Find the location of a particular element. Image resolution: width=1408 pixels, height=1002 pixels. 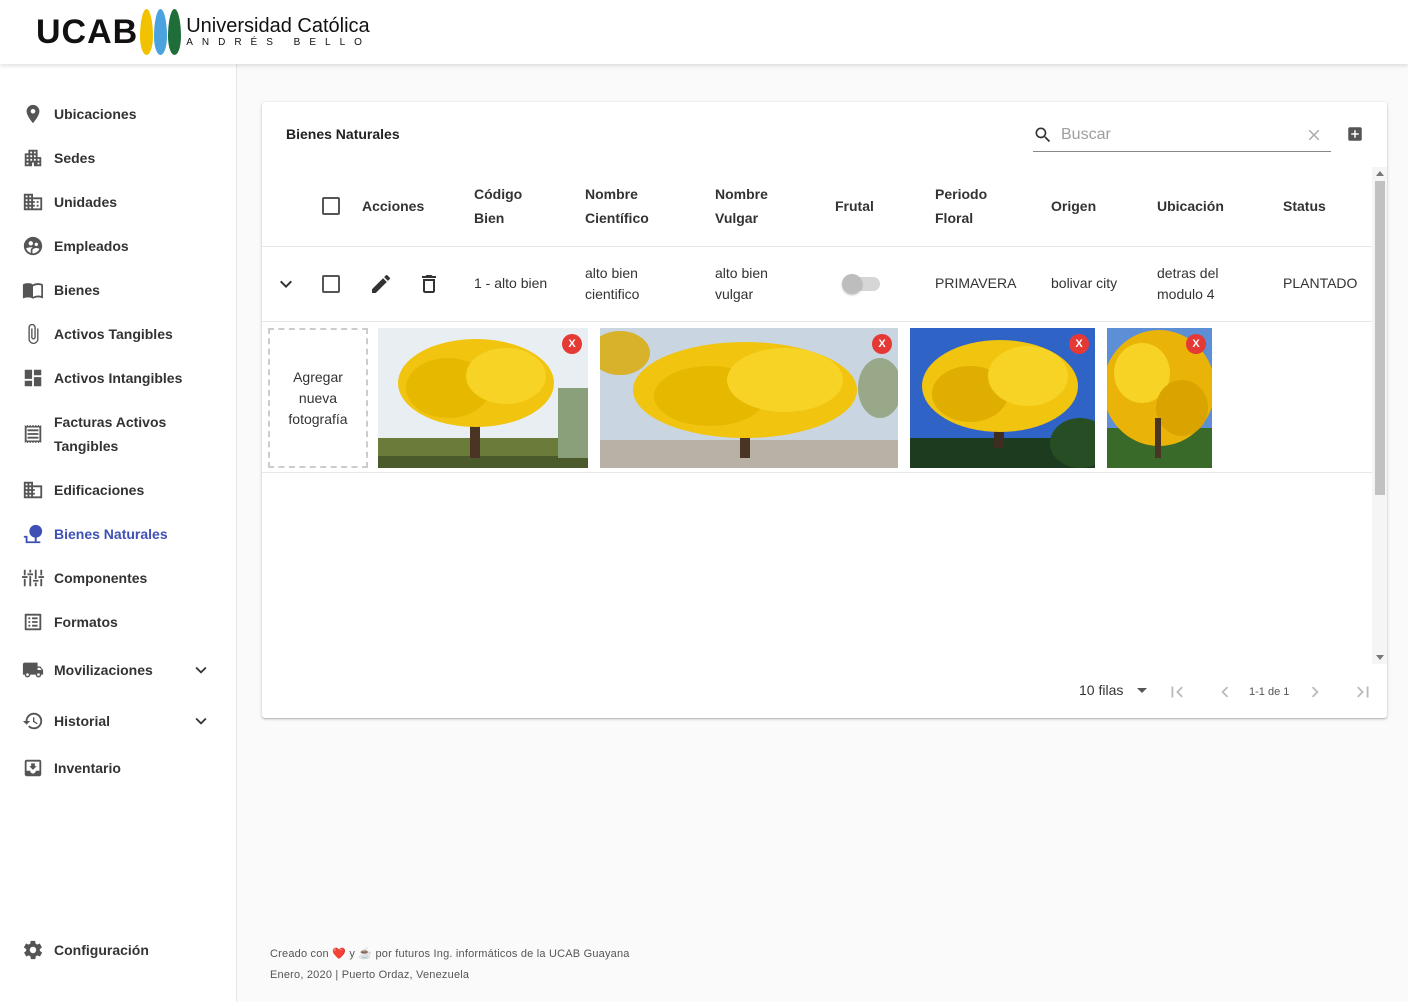

previous-page-button is located at coordinates (1225, 692).